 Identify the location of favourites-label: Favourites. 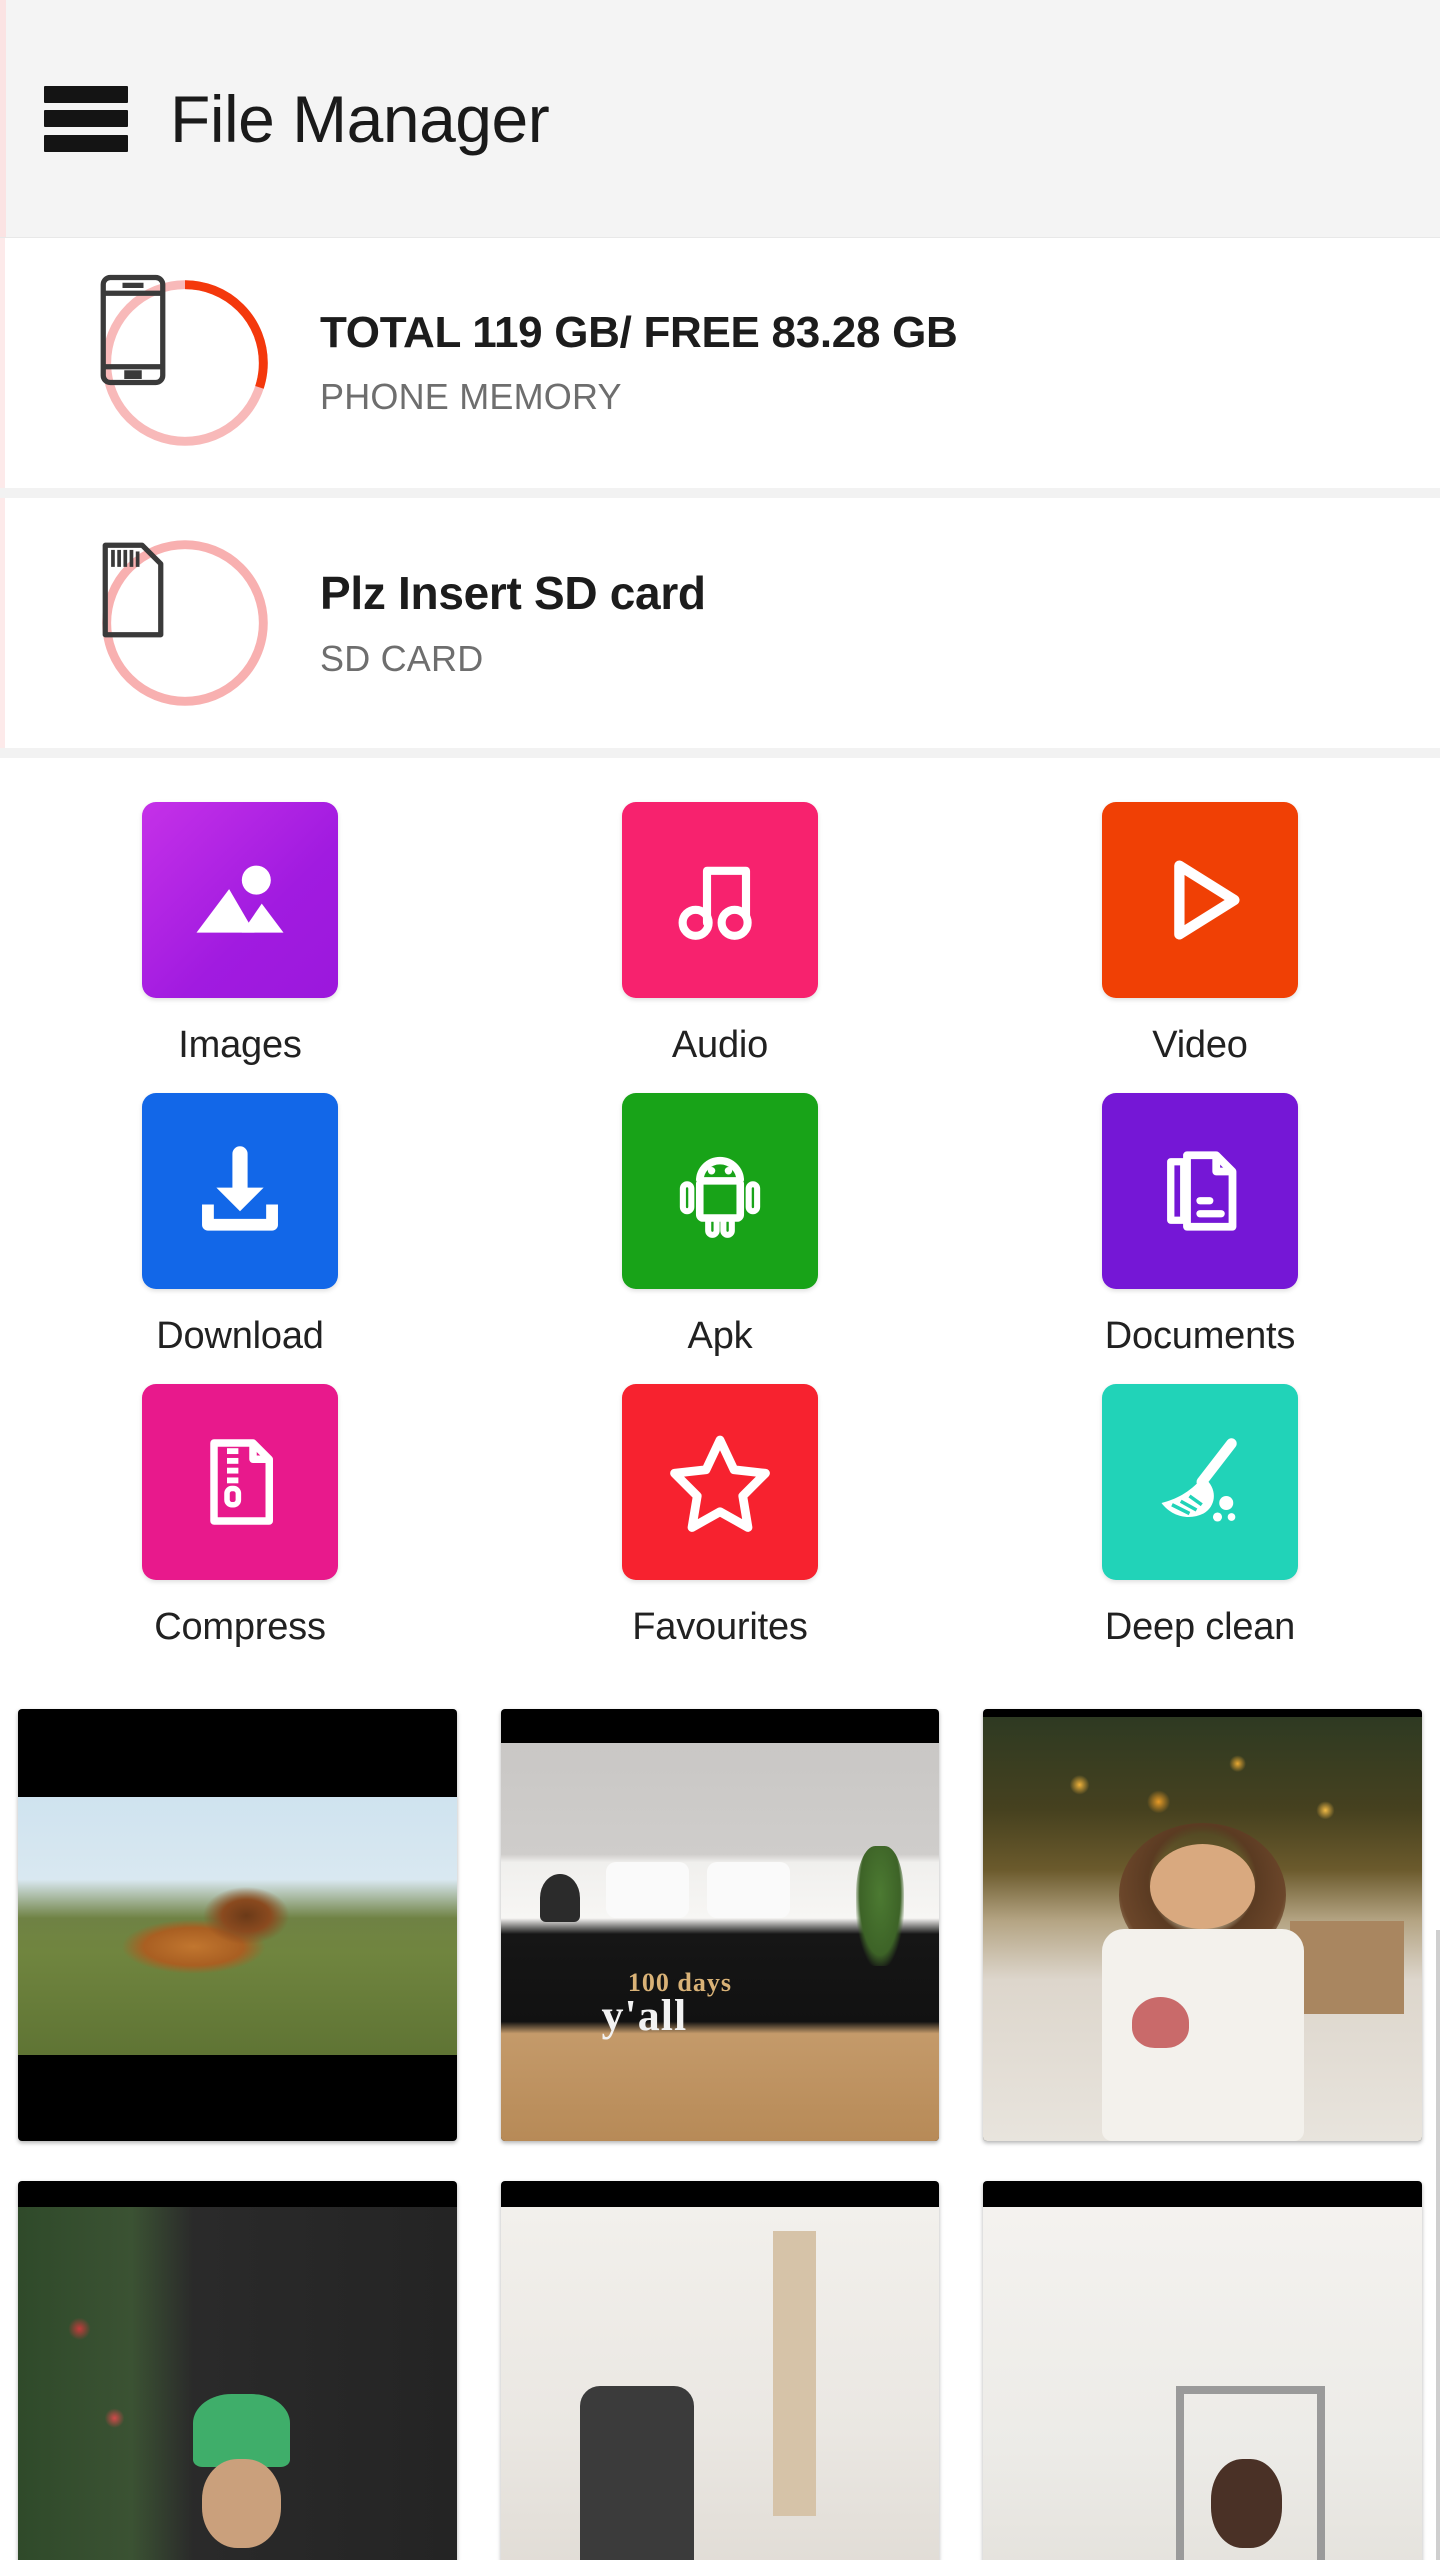
(720, 1627).